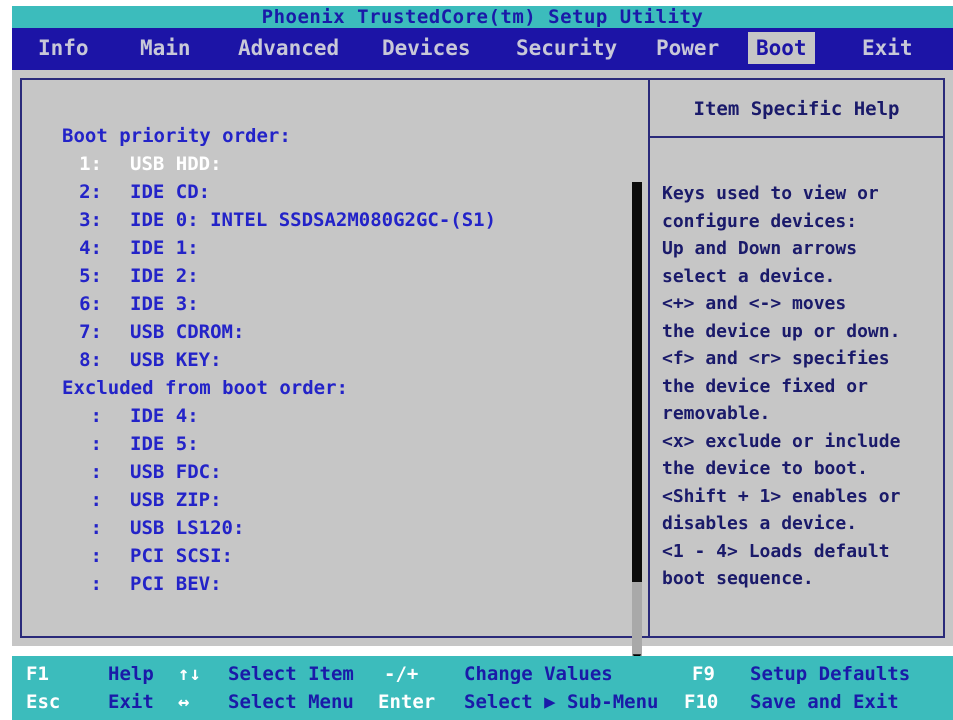  I want to click on help-line: <1 - 4> Loads default, so click(776, 551).